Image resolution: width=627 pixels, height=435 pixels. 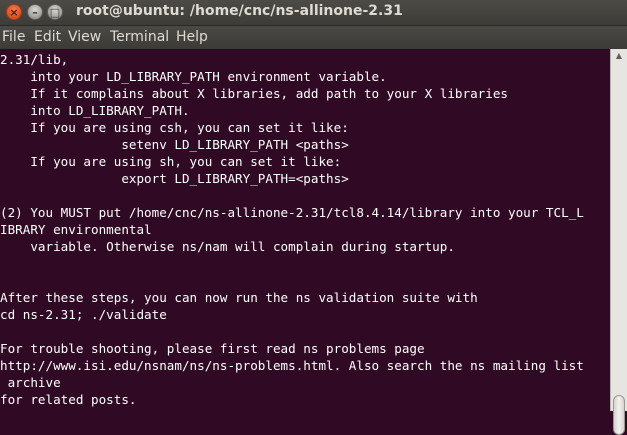 What do you see at coordinates (619, 415) in the screenshot?
I see `scroll-thumb` at bounding box center [619, 415].